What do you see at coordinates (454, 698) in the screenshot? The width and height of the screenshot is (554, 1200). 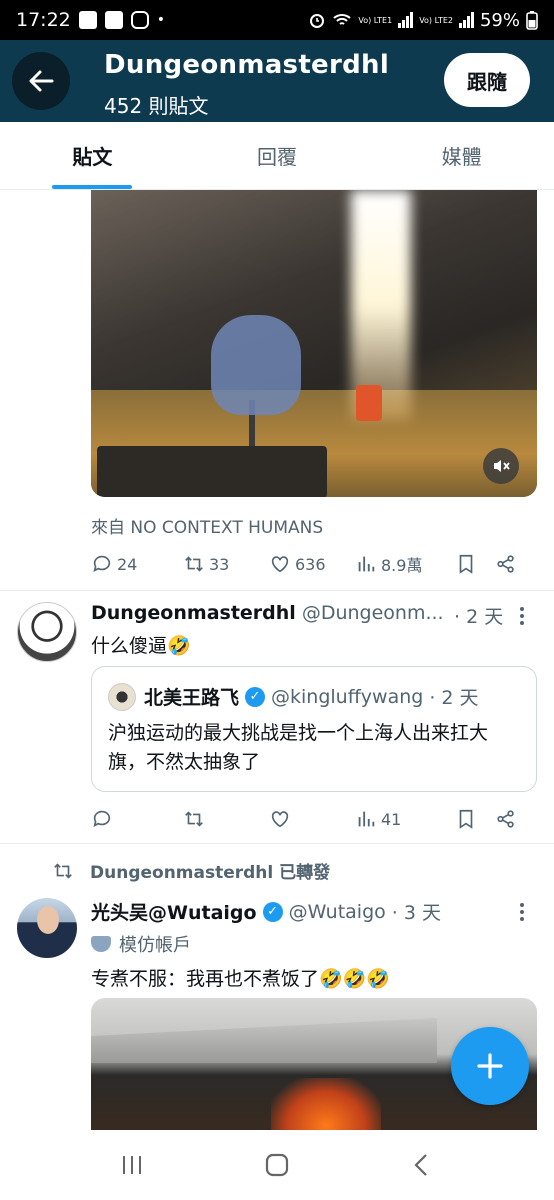 I see `quote-time: · 2 天` at bounding box center [454, 698].